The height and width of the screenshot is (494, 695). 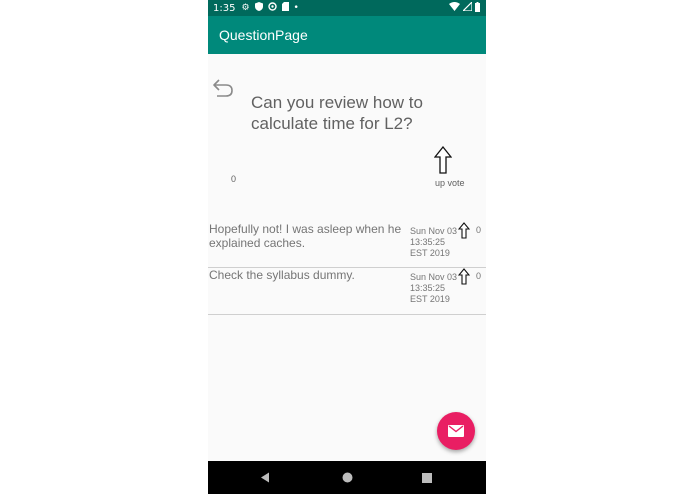 I want to click on shield-icon, so click(x=258, y=8).